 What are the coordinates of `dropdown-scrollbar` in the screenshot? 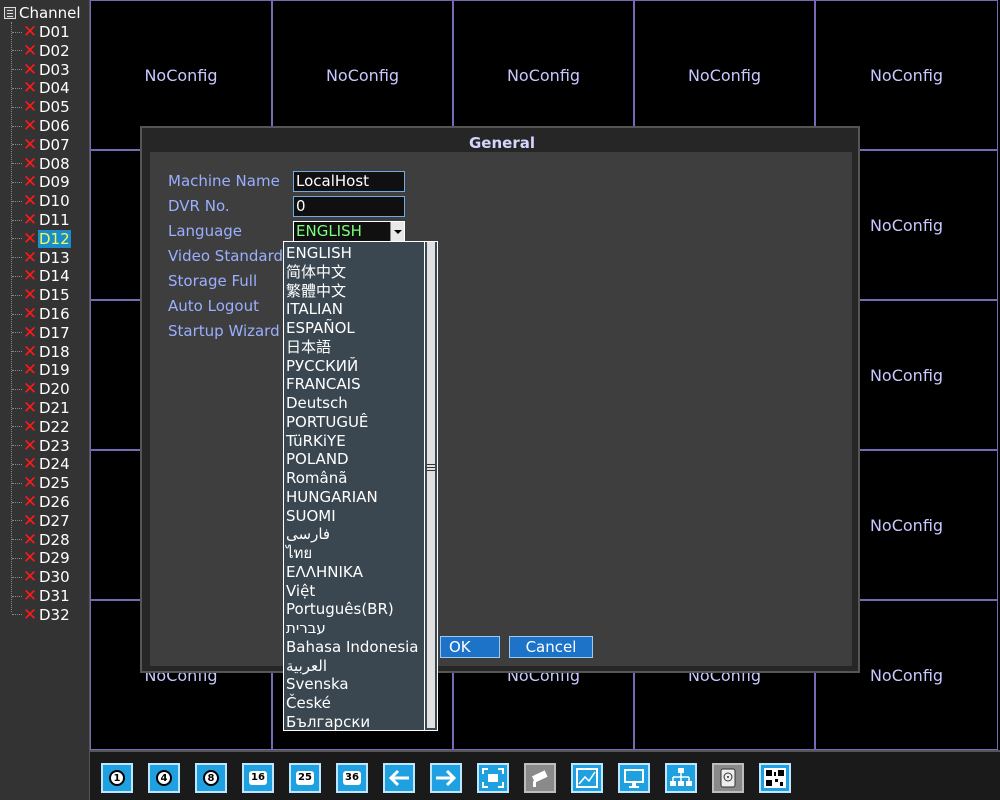 It's located at (430, 486).